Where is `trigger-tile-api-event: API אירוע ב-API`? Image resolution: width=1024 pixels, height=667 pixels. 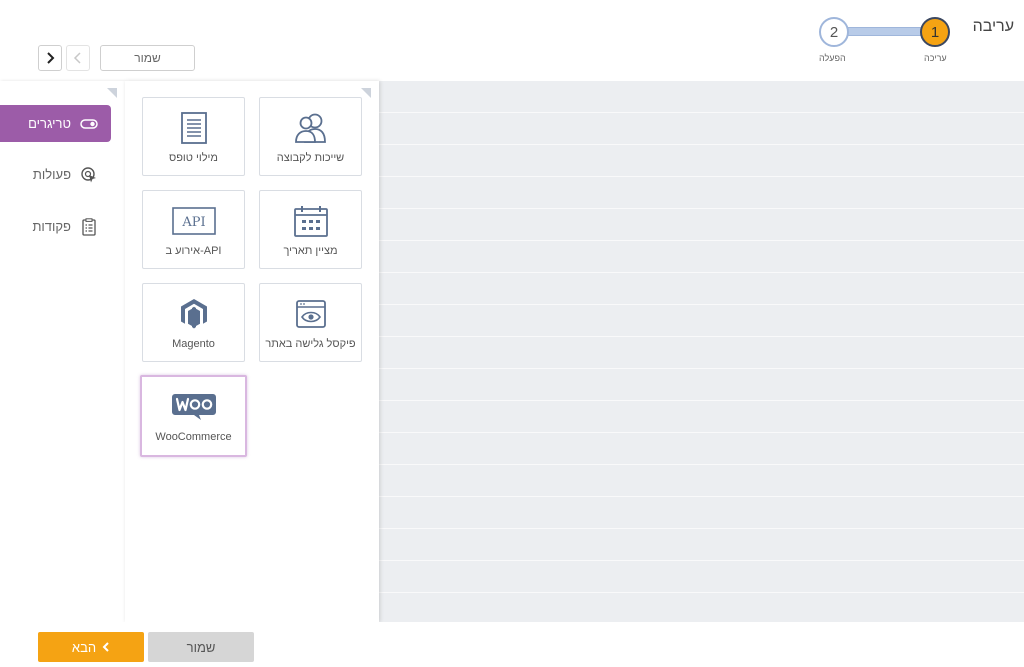
trigger-tile-api-event: API אירוע ב-API is located at coordinates (193, 229).